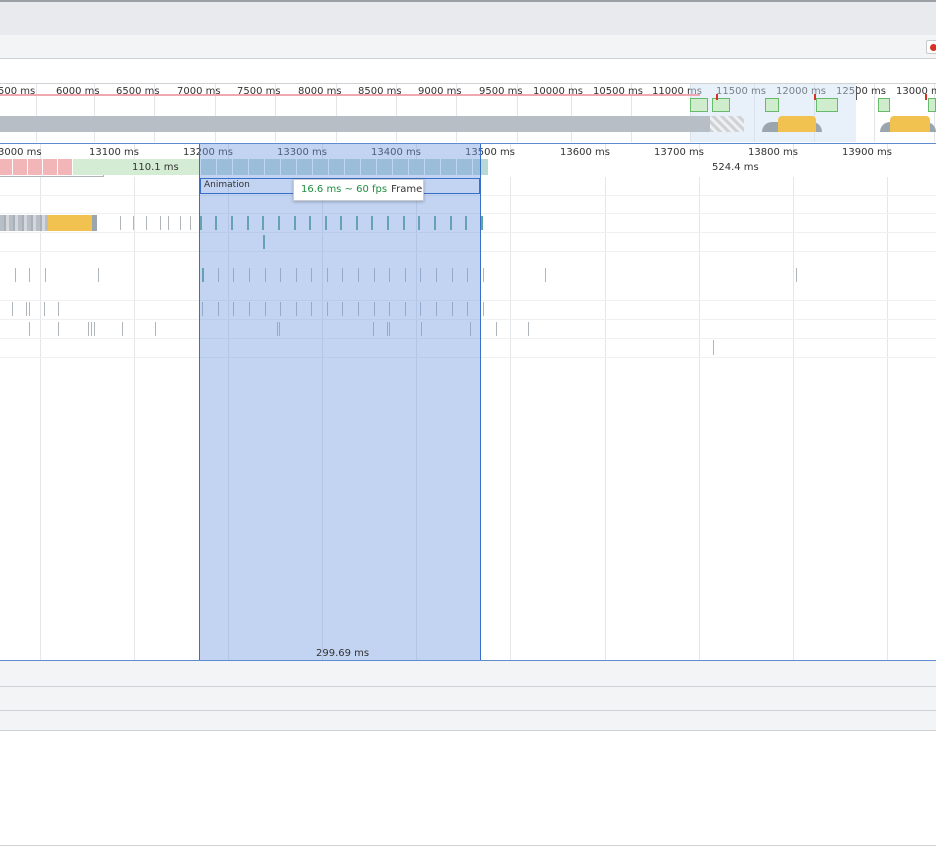 The width and height of the screenshot is (936, 848). I want to click on details-header, so click(468, 721).